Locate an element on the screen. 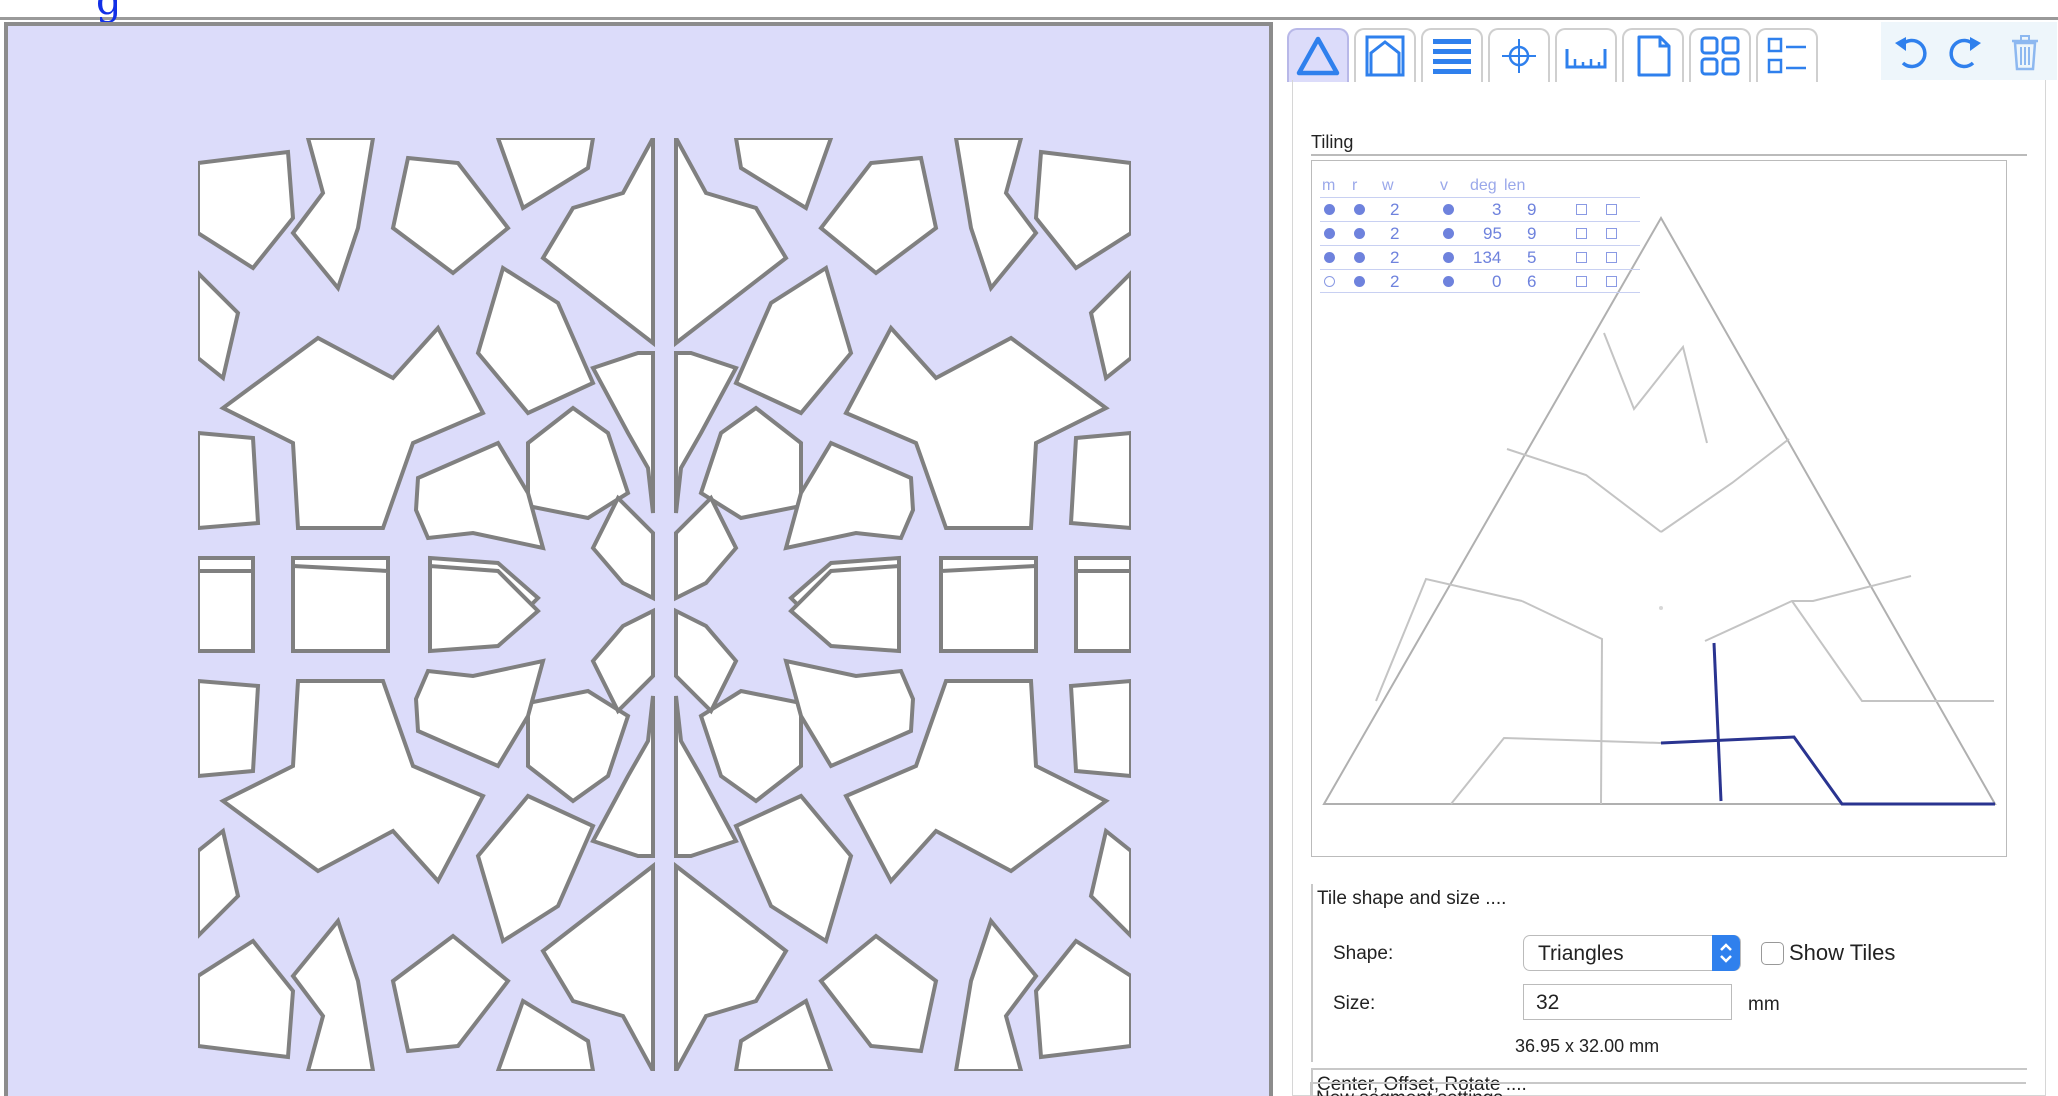 The image size is (2058, 1096). history-controls is located at coordinates (1969, 51).